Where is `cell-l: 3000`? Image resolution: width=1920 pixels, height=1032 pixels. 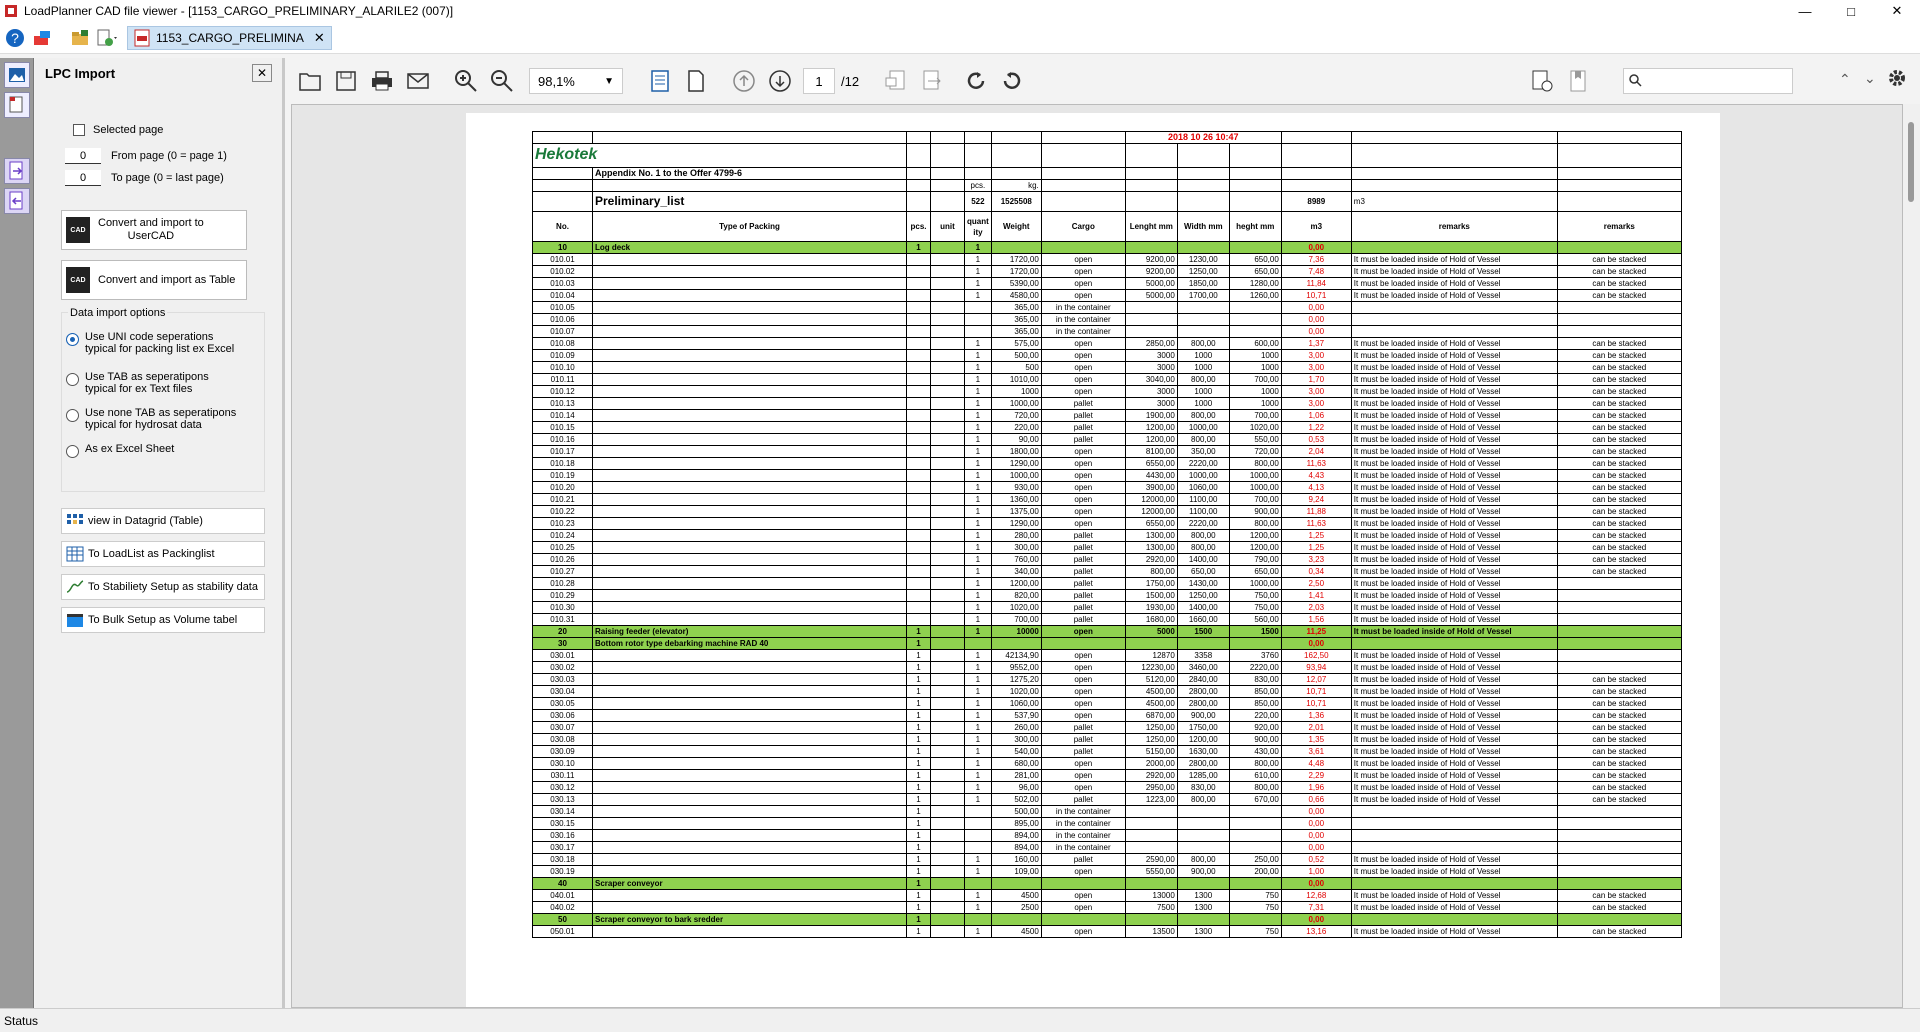 cell-l: 3000 is located at coordinates (1151, 403).